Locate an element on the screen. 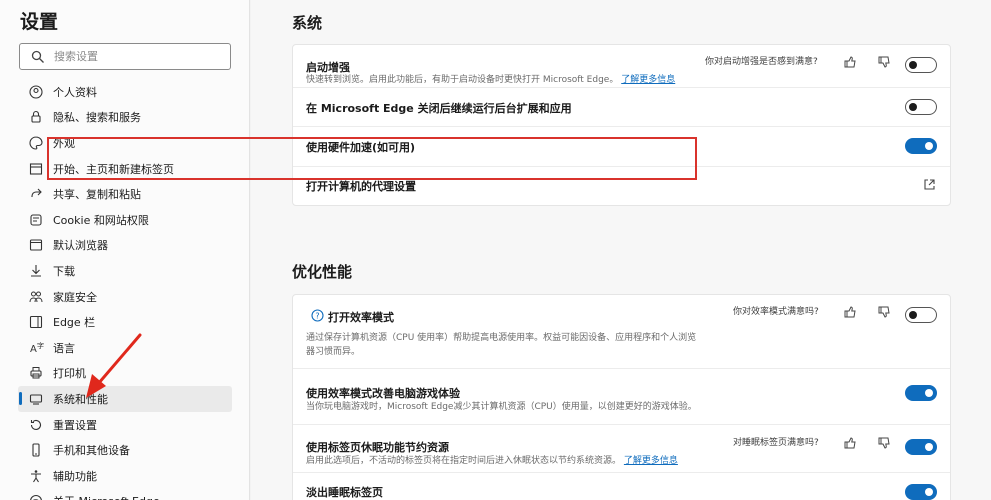 Image resolution: width=991 pixels, height=500 pixels. sidebar-item: 外观 is located at coordinates (125, 143).